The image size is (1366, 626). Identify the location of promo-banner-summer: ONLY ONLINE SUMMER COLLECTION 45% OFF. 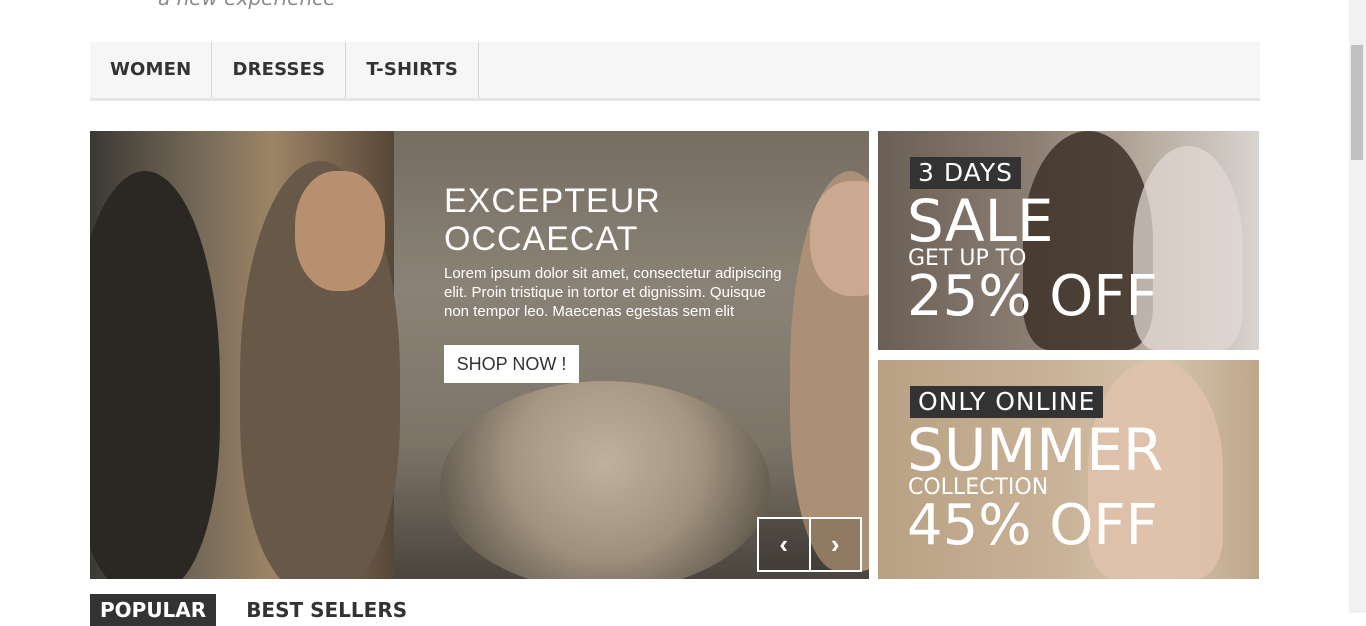
(1068, 469).